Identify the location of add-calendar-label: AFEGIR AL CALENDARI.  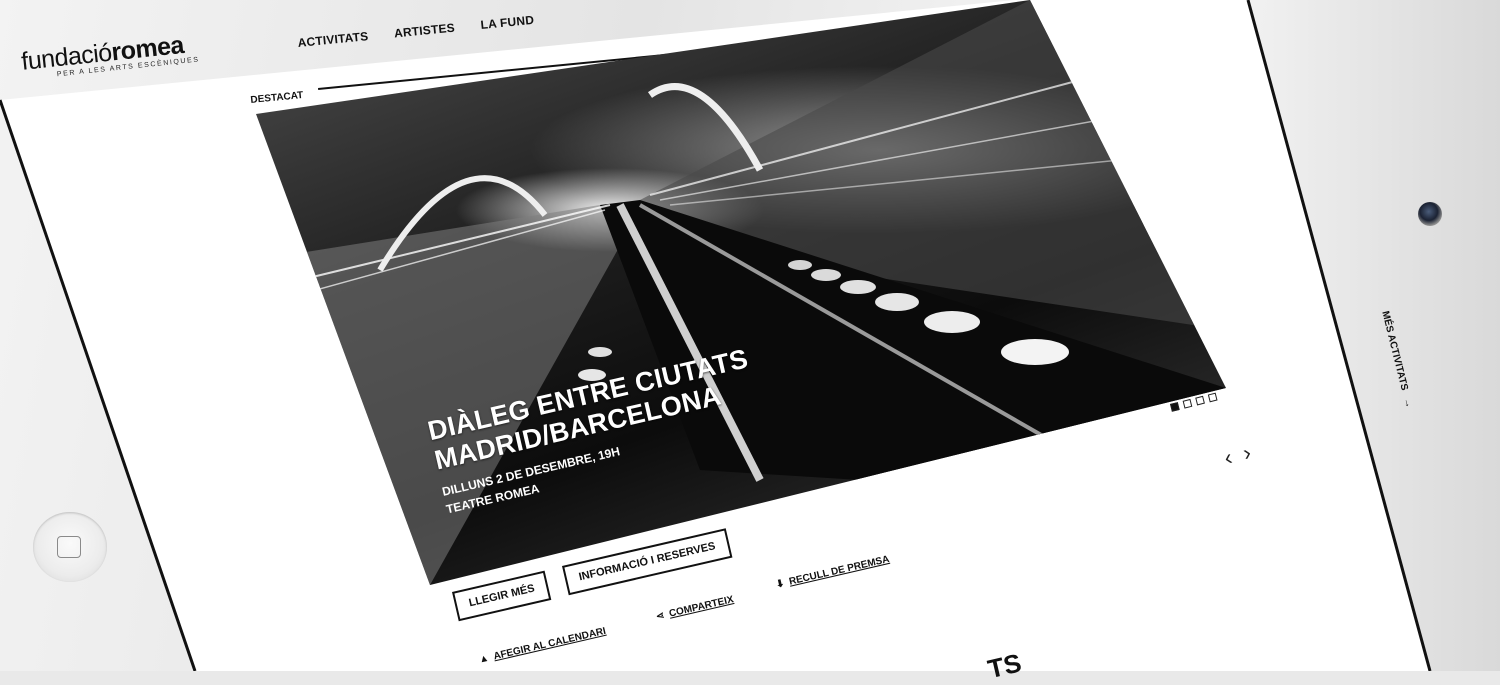
(550, 644).